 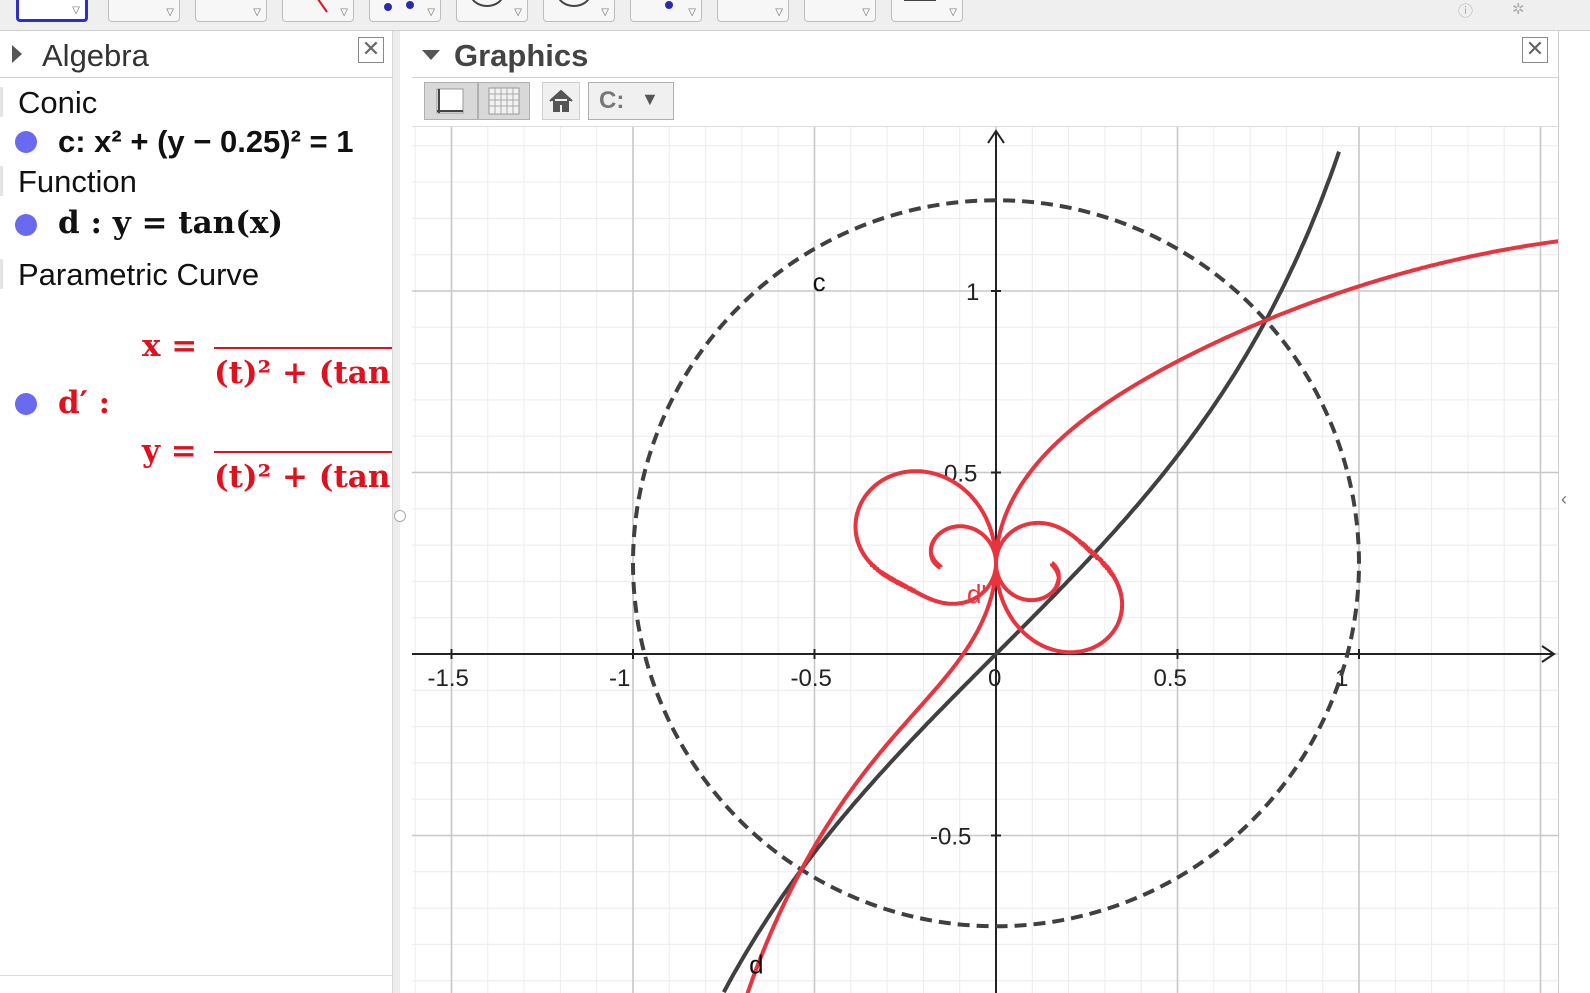 What do you see at coordinates (303, 348) in the screenshot?
I see `dprime-x-fraction-bar` at bounding box center [303, 348].